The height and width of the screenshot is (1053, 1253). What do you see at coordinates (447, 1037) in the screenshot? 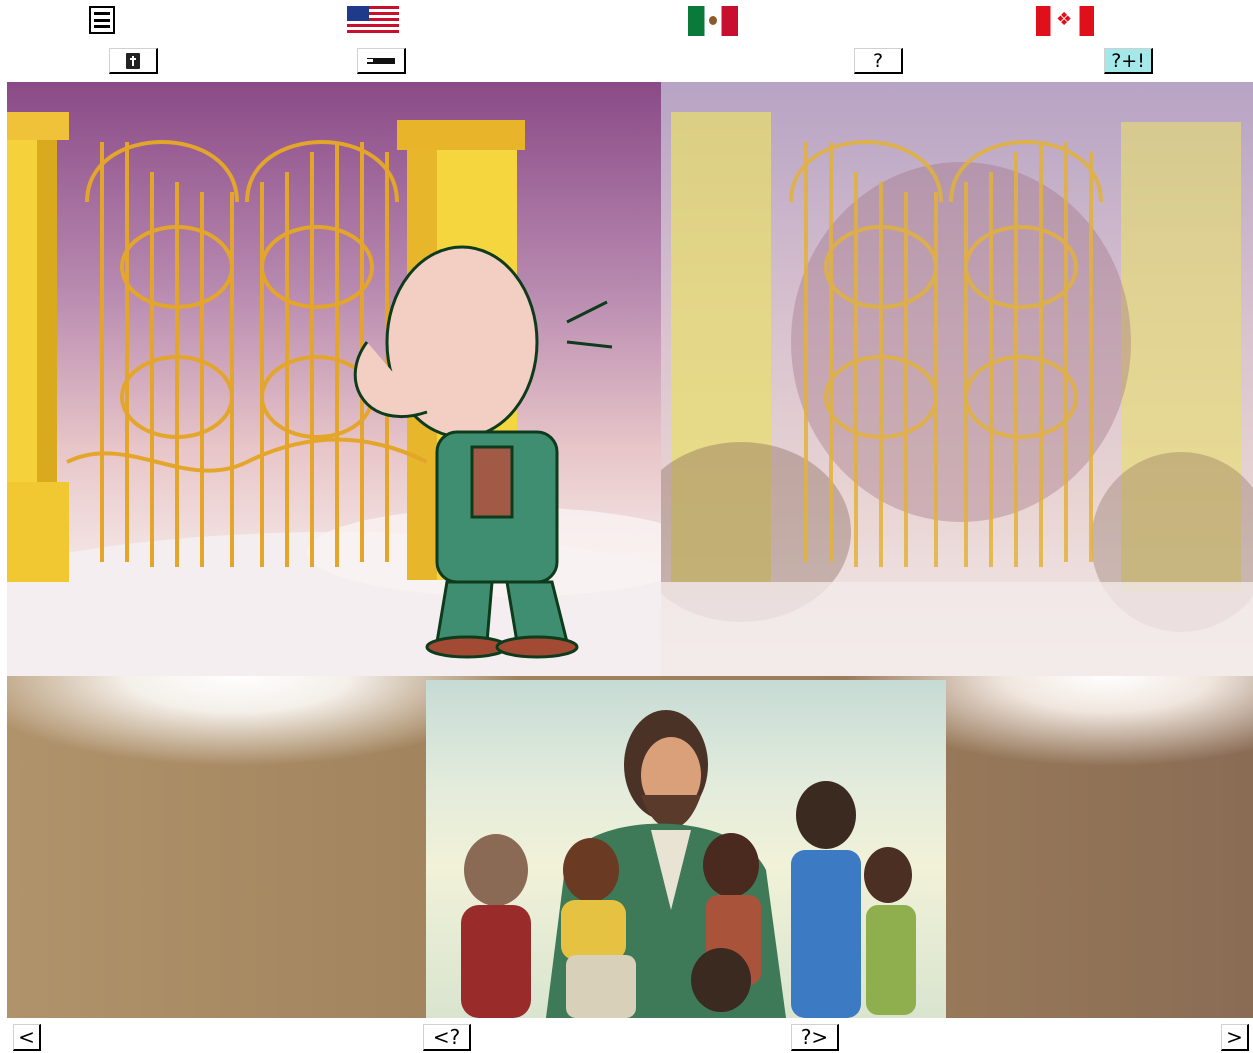
I see `previous-question-button: <?` at bounding box center [447, 1037].